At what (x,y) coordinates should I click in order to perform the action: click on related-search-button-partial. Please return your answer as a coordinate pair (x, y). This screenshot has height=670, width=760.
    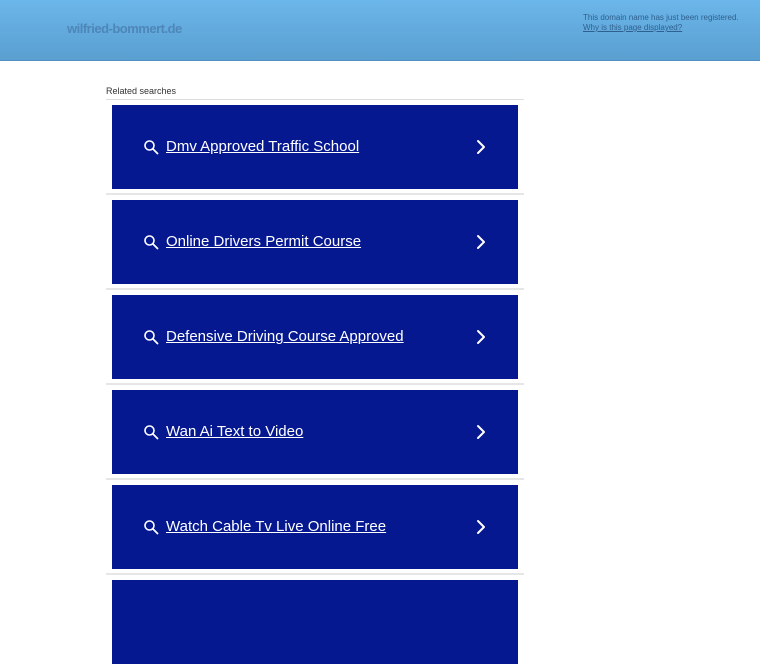
    Looking at the image, I should click on (315, 622).